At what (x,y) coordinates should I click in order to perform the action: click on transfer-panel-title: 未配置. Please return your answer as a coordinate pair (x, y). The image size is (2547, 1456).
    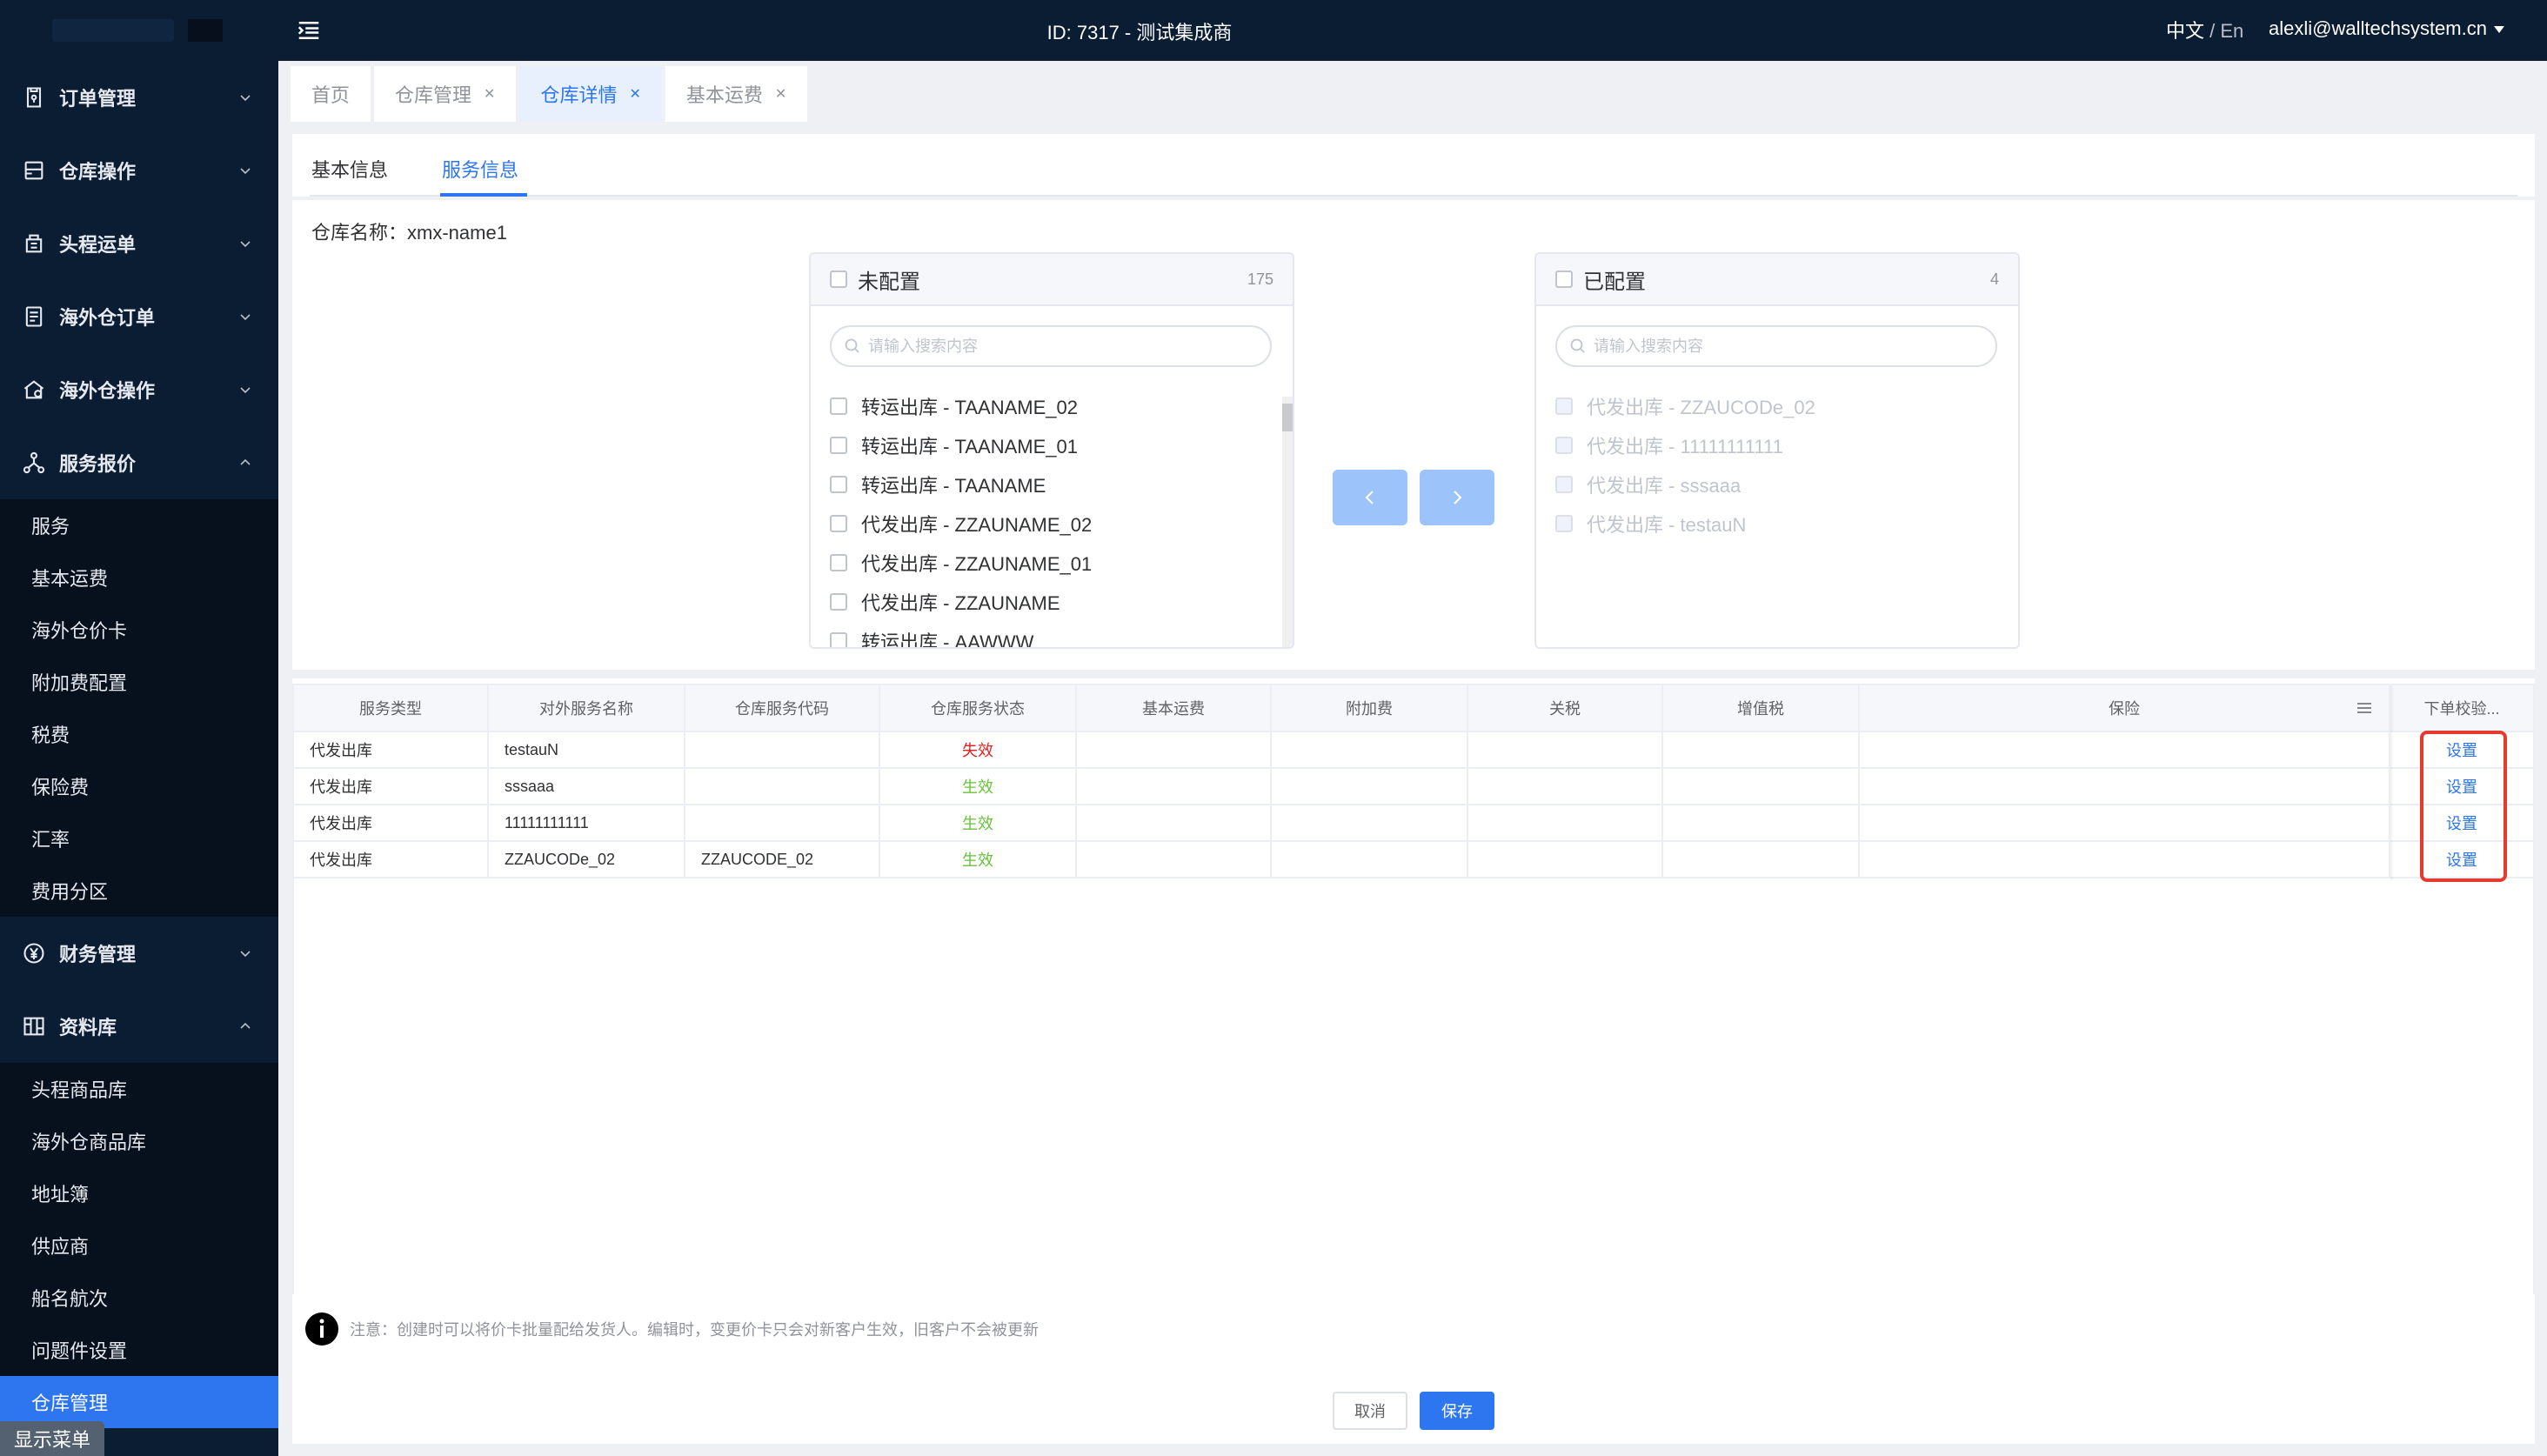
    Looking at the image, I should click on (889, 282).